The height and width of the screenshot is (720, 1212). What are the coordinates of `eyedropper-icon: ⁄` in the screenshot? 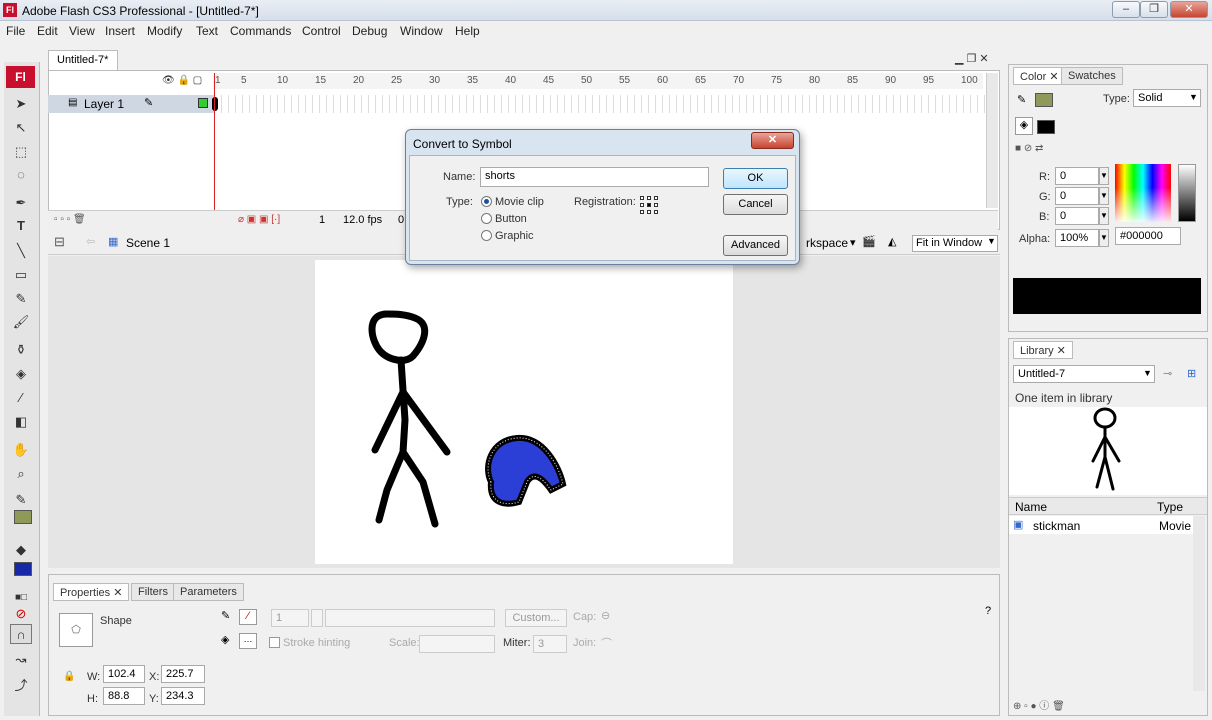 It's located at (21, 398).